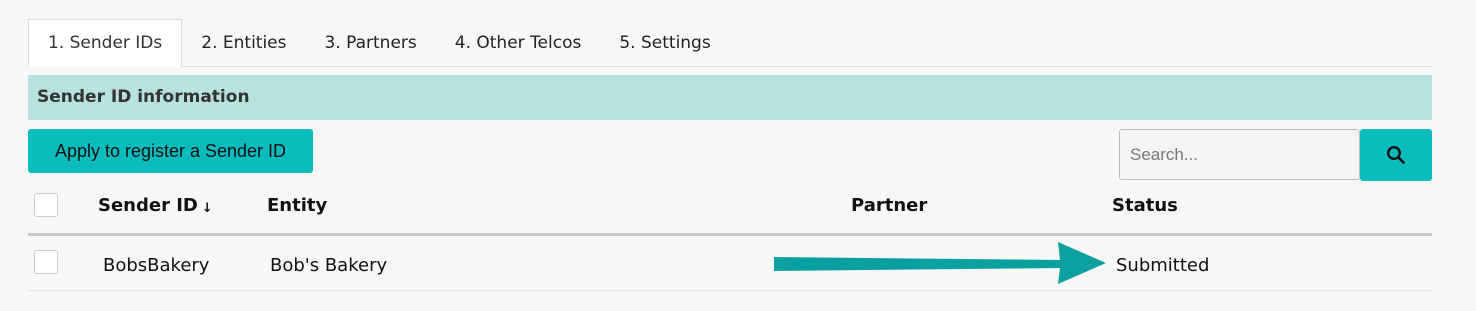 This screenshot has width=1476, height=311. I want to click on right-arrow-annotation-icon, so click(940, 263).